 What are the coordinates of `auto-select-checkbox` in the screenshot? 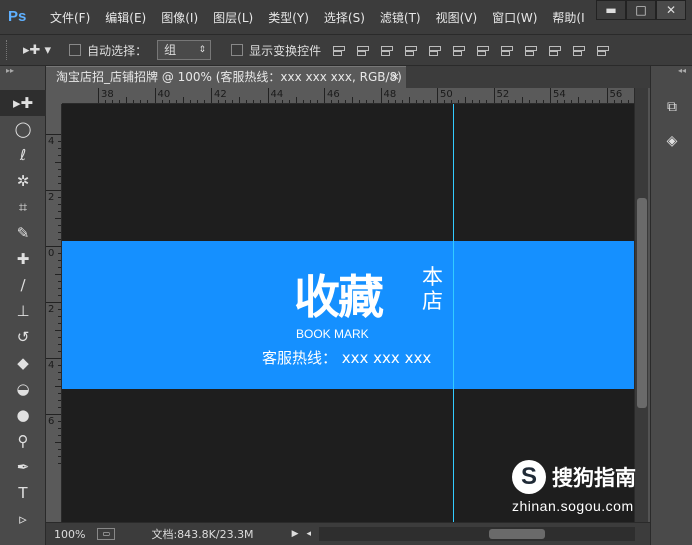 It's located at (75, 50).